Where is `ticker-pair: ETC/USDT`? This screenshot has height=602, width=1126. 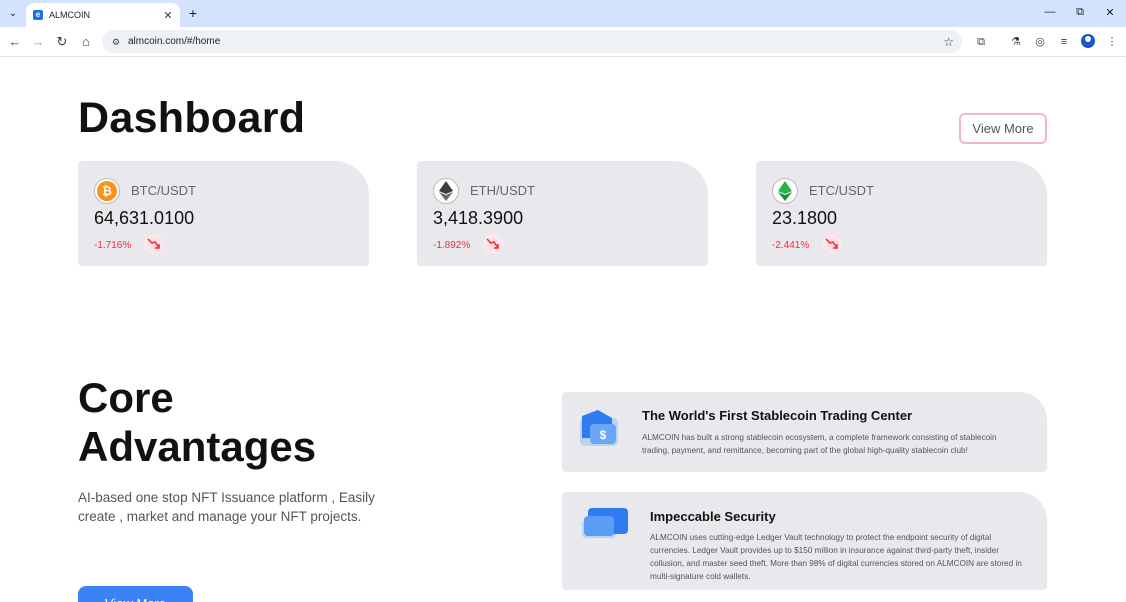
ticker-pair: ETC/USDT is located at coordinates (841, 190).